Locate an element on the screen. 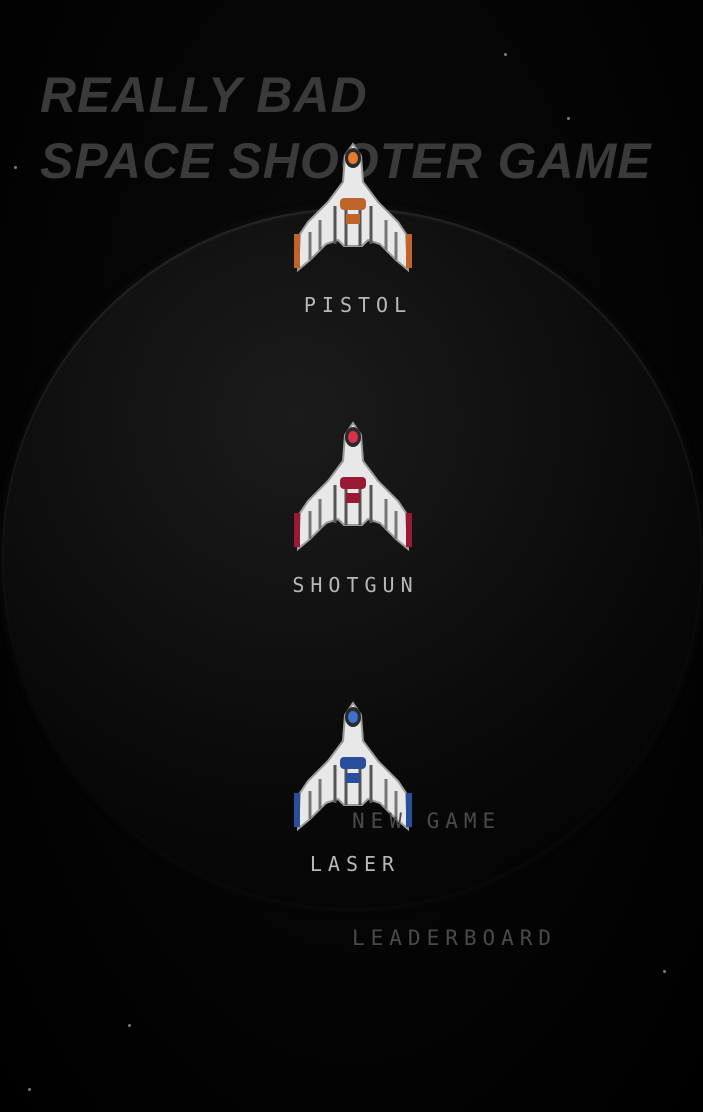 The image size is (703, 1112). ship-pistol is located at coordinates (353, 207).